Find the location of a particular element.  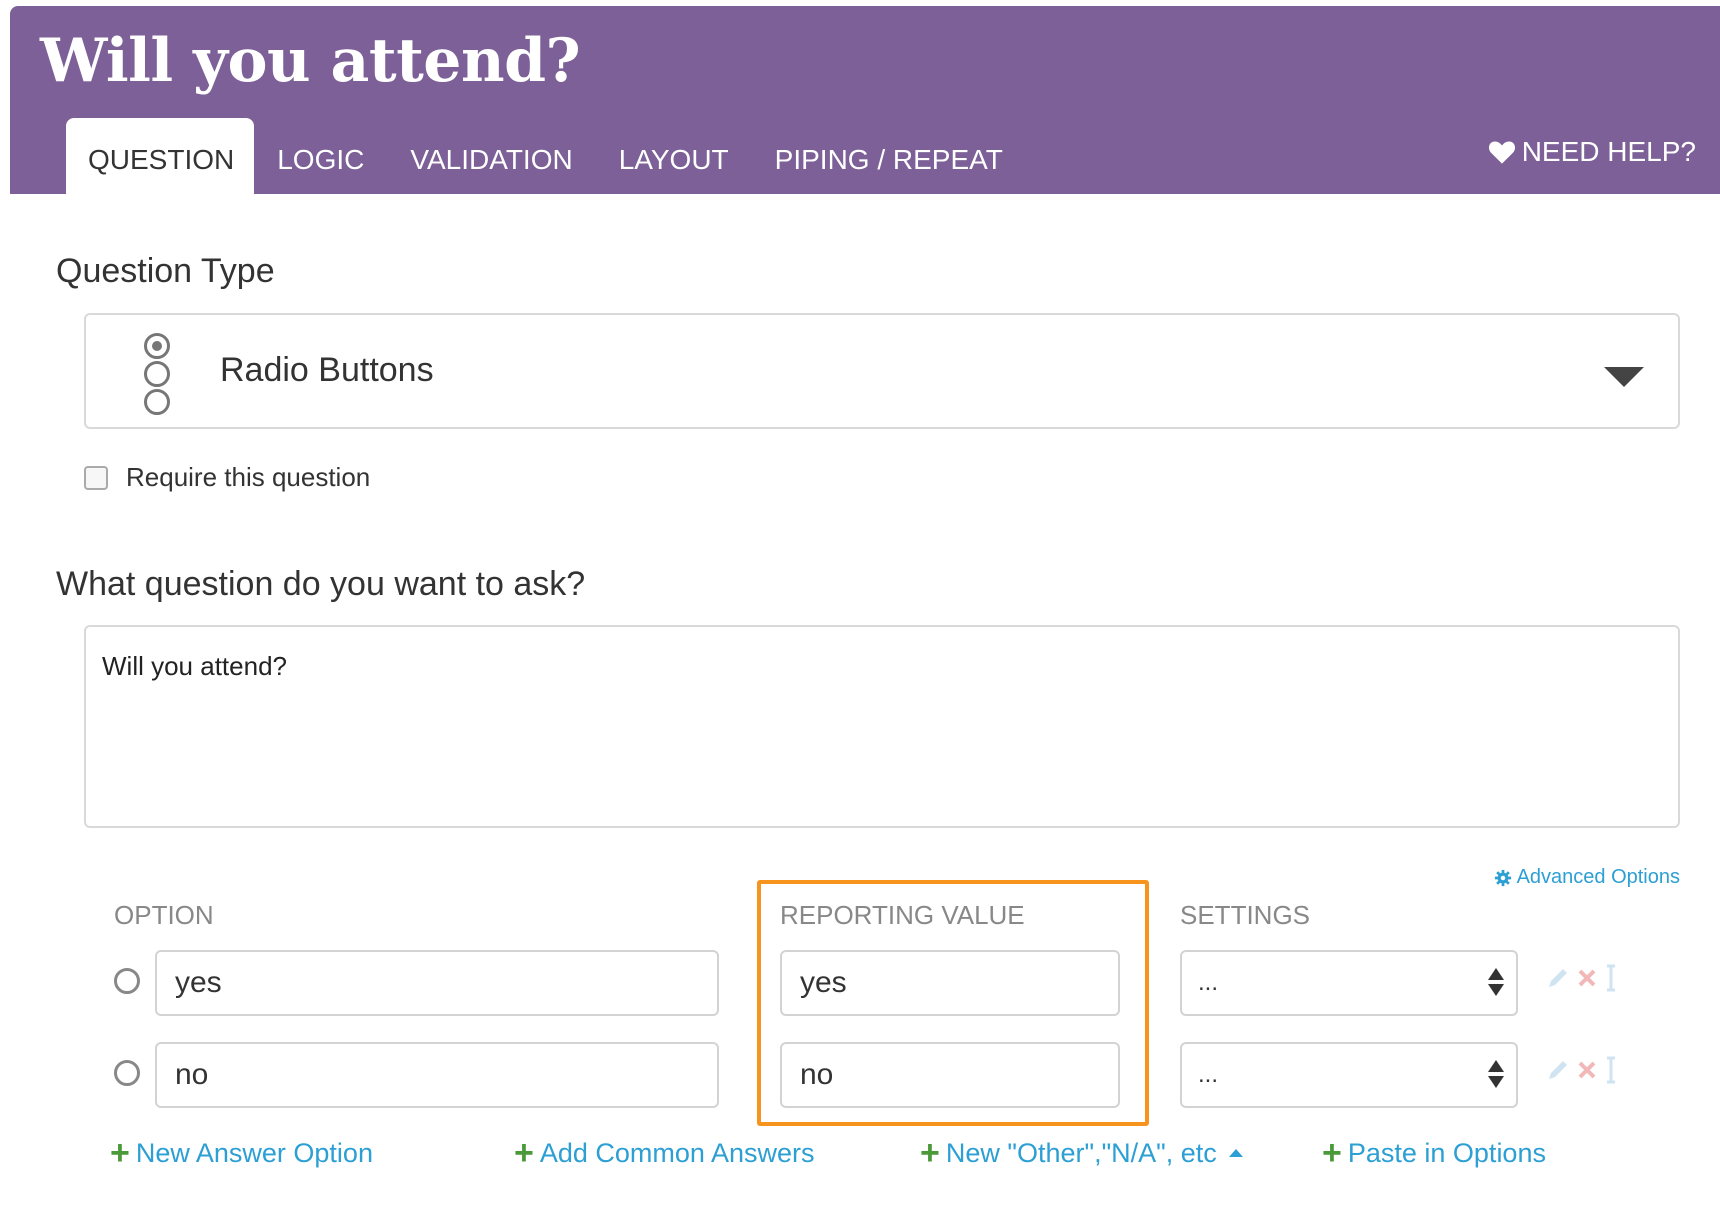

question-type-select: Radio Buttons is located at coordinates (882, 371).